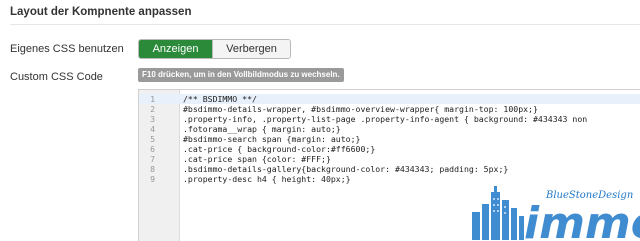  I want to click on custom-css-label: Custom CSS Code, so click(56, 77).